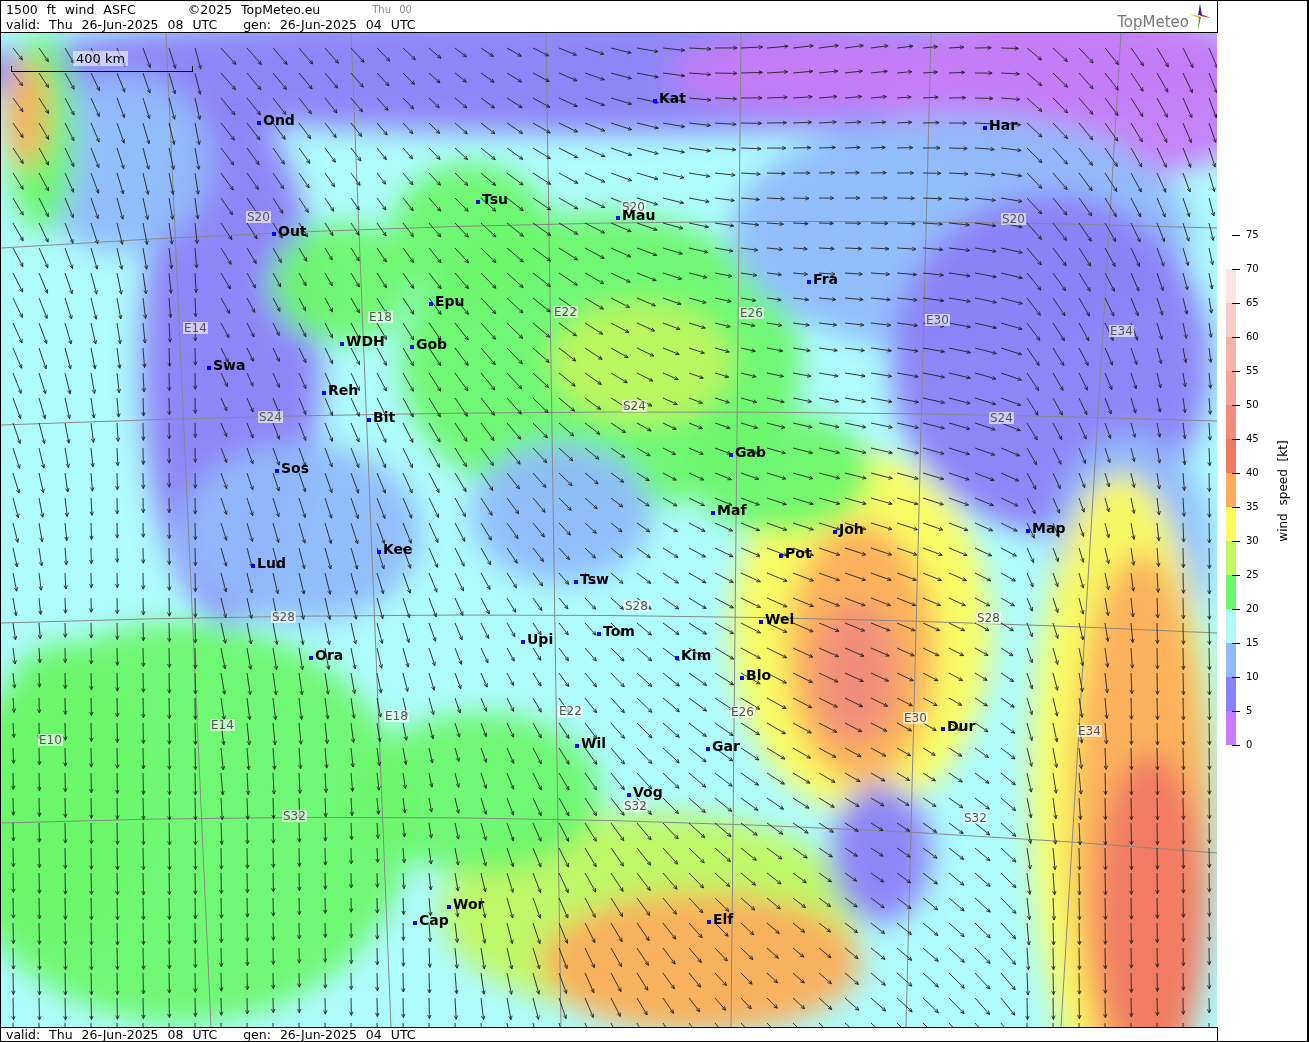  Describe the element at coordinates (1252, 269) in the screenshot. I see `legend-tick-label: 70` at that location.